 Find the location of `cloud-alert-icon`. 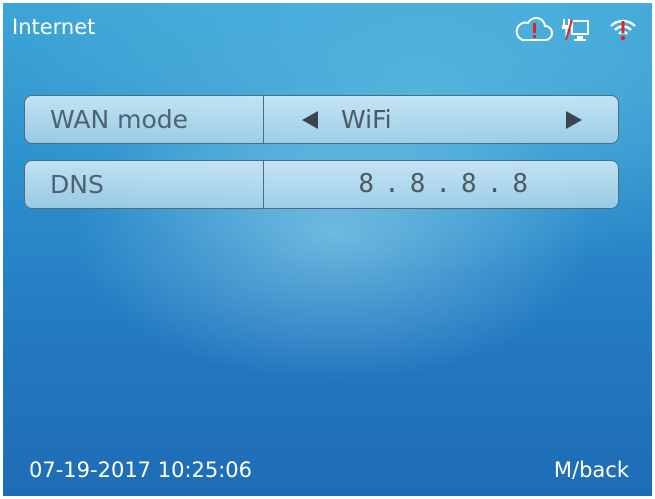

cloud-alert-icon is located at coordinates (534, 29).